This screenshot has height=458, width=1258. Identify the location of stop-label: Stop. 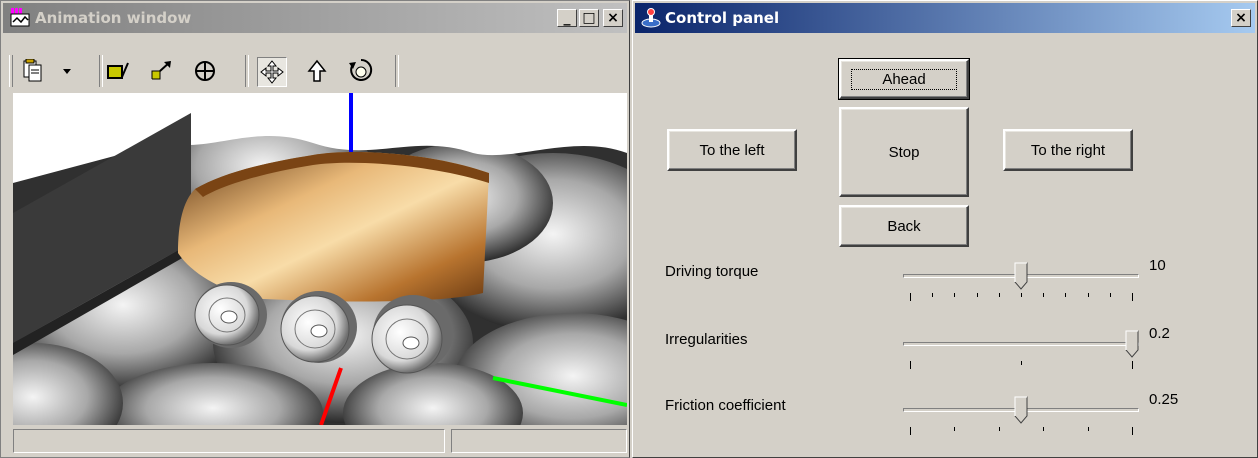
(904, 152).